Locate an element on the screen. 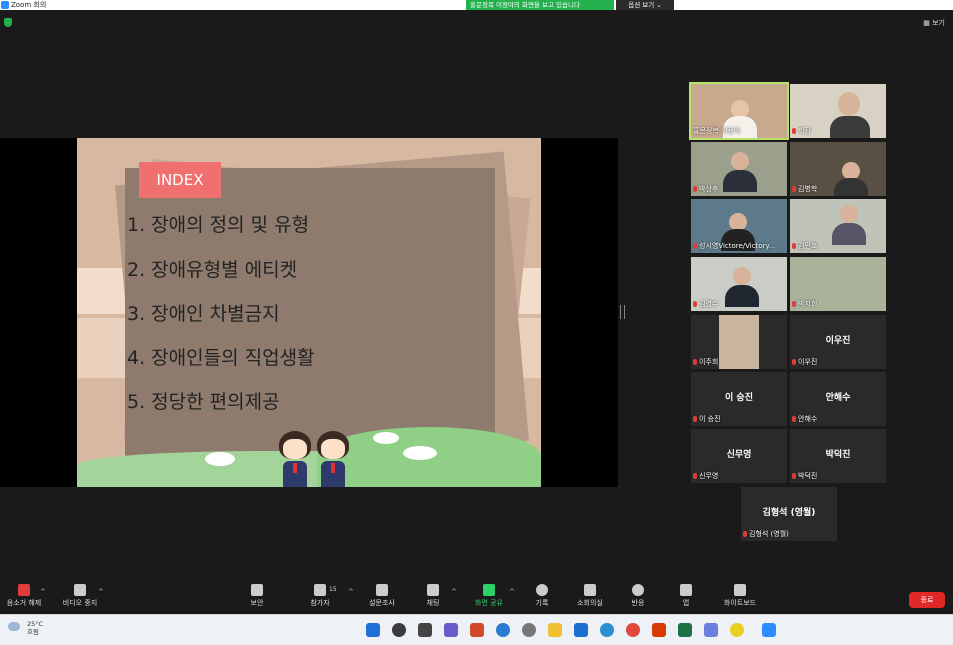  view-layout-label: 보기 is located at coordinates (938, 23).